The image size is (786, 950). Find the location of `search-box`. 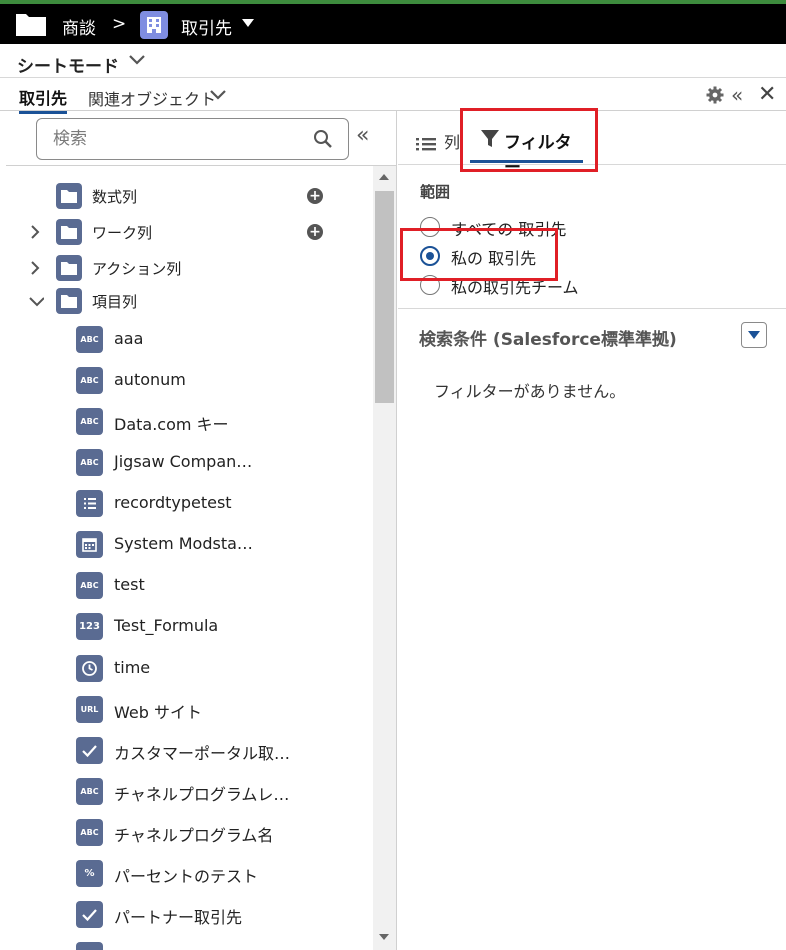

search-box is located at coordinates (192, 139).